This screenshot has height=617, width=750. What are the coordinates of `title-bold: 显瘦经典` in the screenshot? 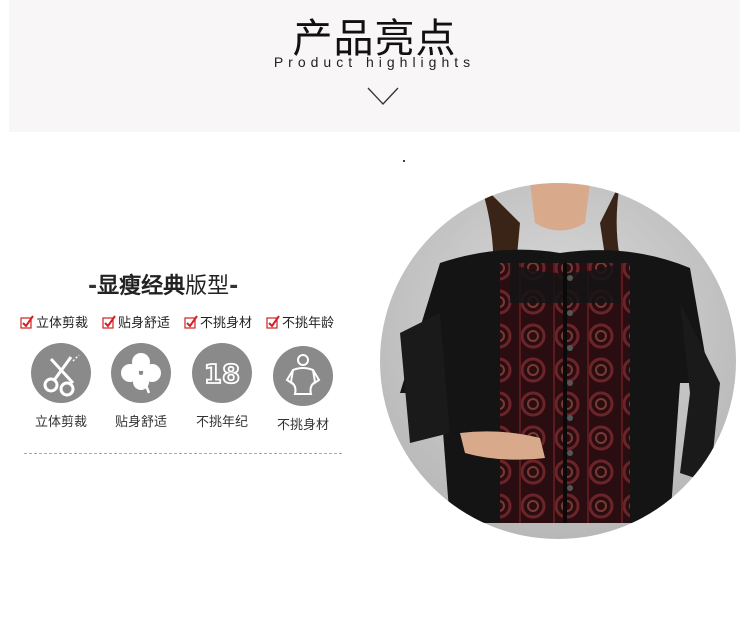 It's located at (141, 286).